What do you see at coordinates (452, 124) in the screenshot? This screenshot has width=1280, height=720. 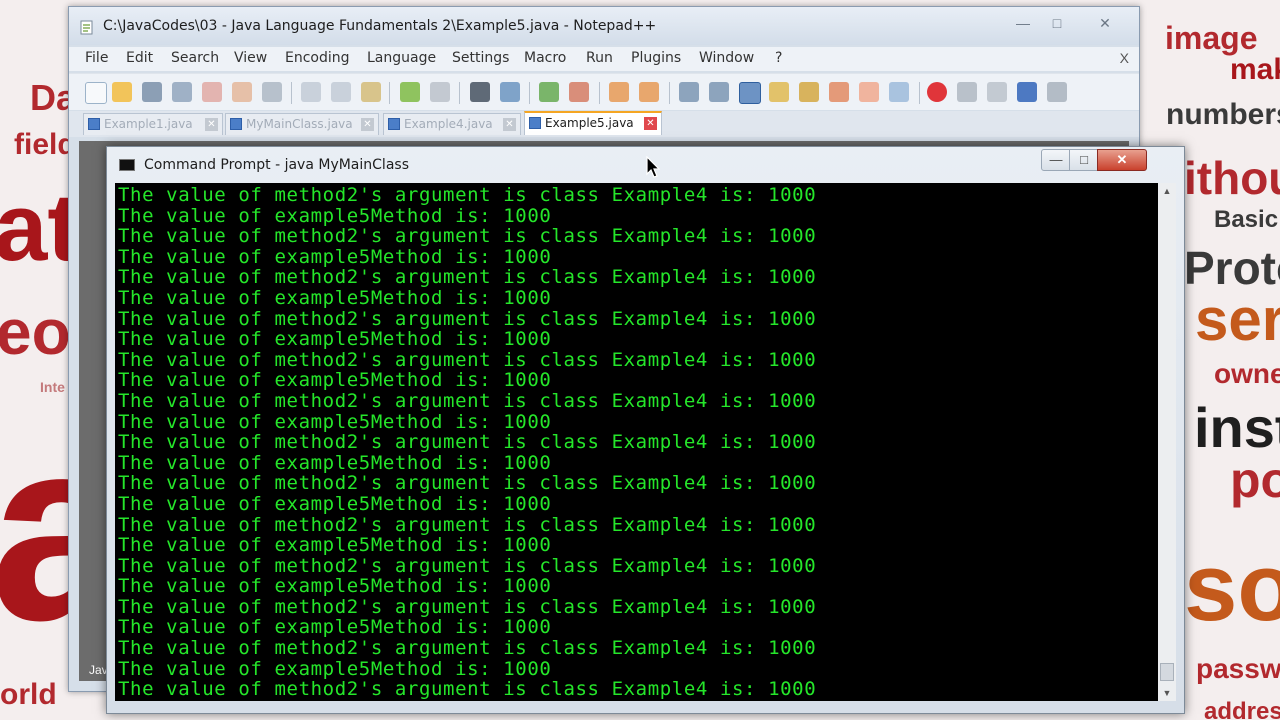 I see `tab-example4: Example4.java ✕` at bounding box center [452, 124].